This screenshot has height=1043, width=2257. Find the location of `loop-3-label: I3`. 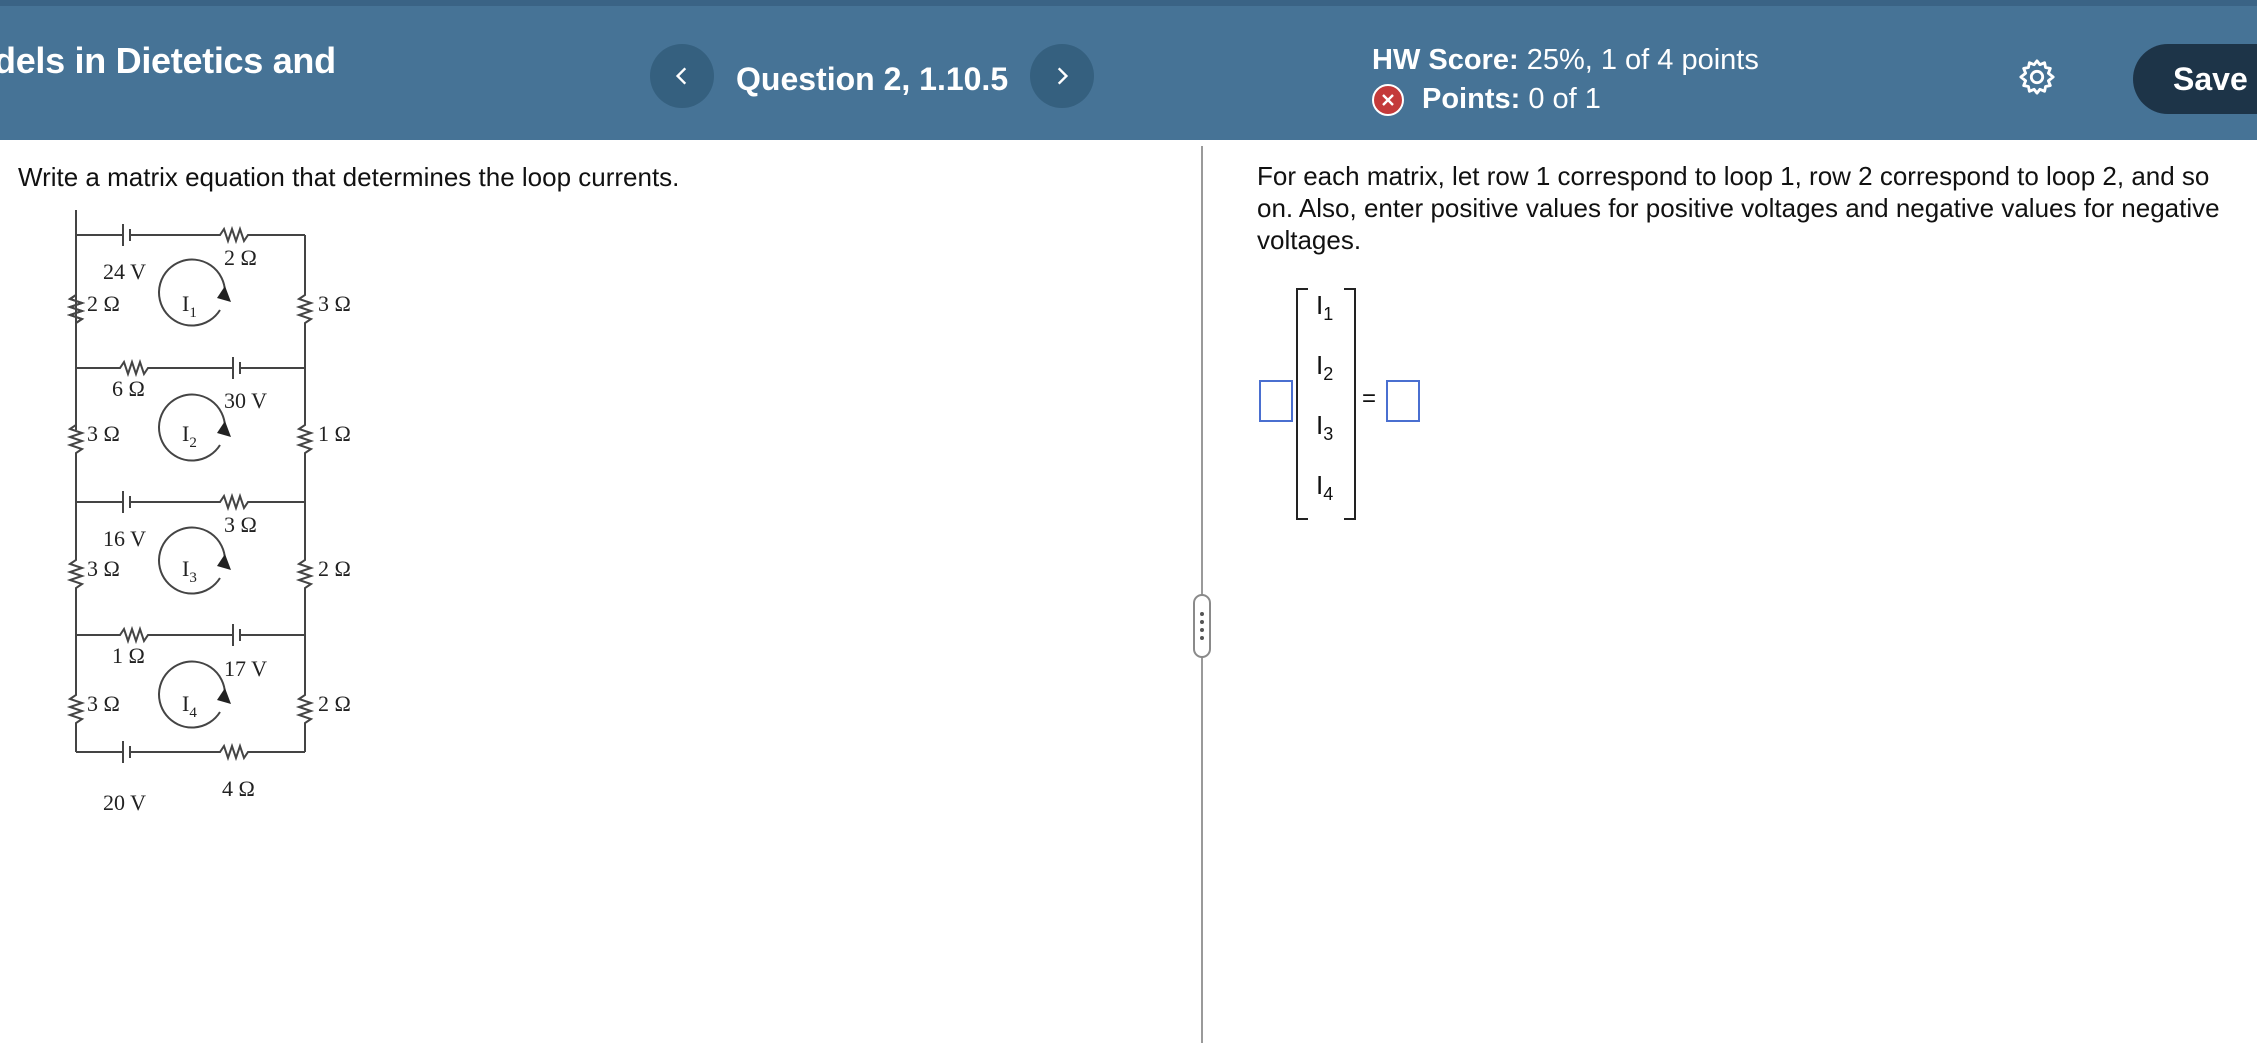

loop-3-label: I3 is located at coordinates (189, 571).